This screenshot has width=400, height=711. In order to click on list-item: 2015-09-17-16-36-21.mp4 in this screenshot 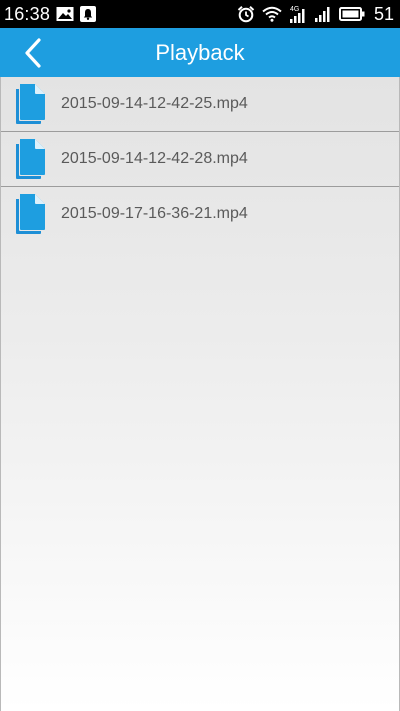, I will do `click(200, 214)`.